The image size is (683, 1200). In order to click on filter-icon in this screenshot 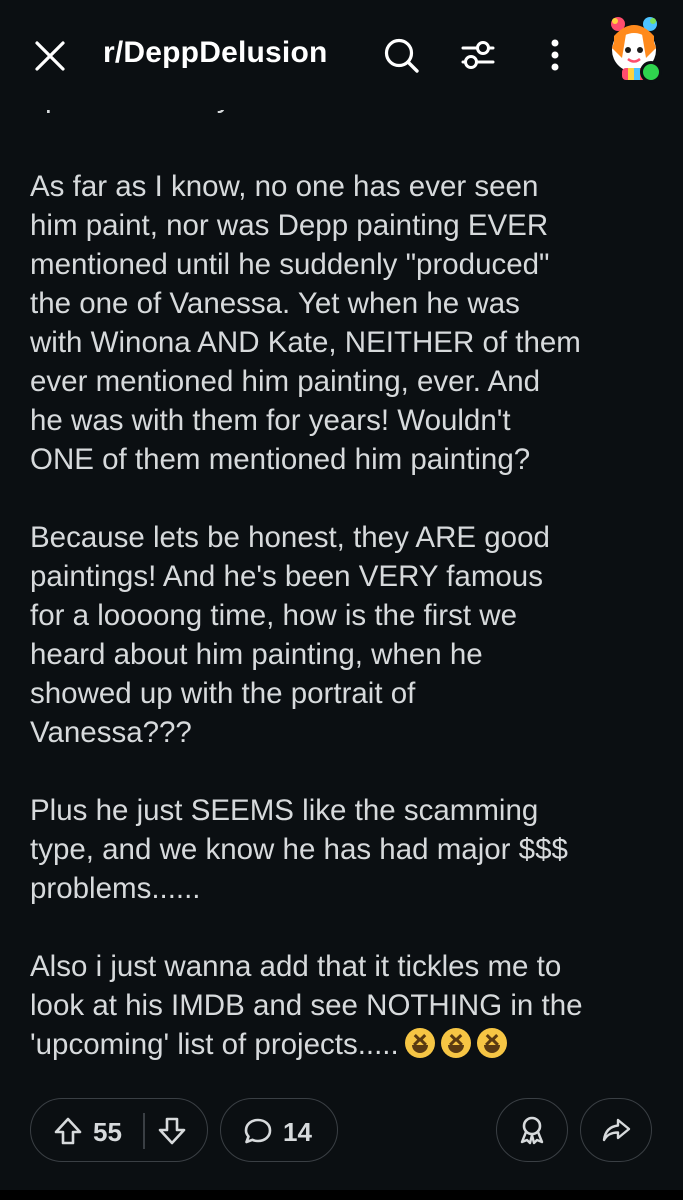, I will do `click(478, 55)`.